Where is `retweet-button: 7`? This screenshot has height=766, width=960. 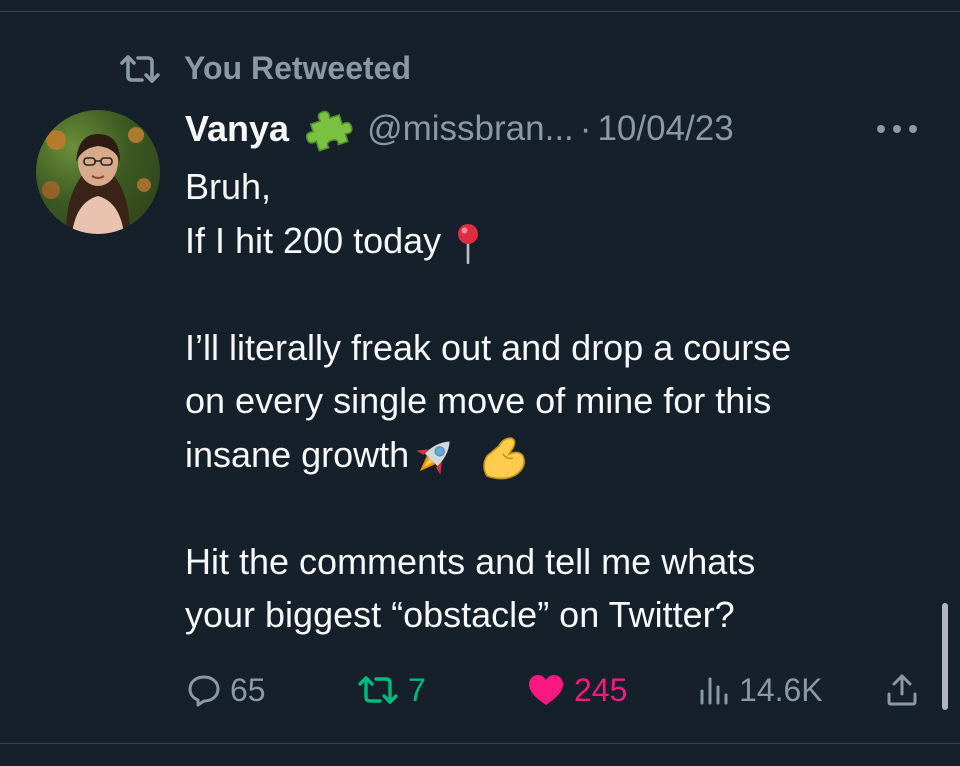 retweet-button: 7 is located at coordinates (391, 690).